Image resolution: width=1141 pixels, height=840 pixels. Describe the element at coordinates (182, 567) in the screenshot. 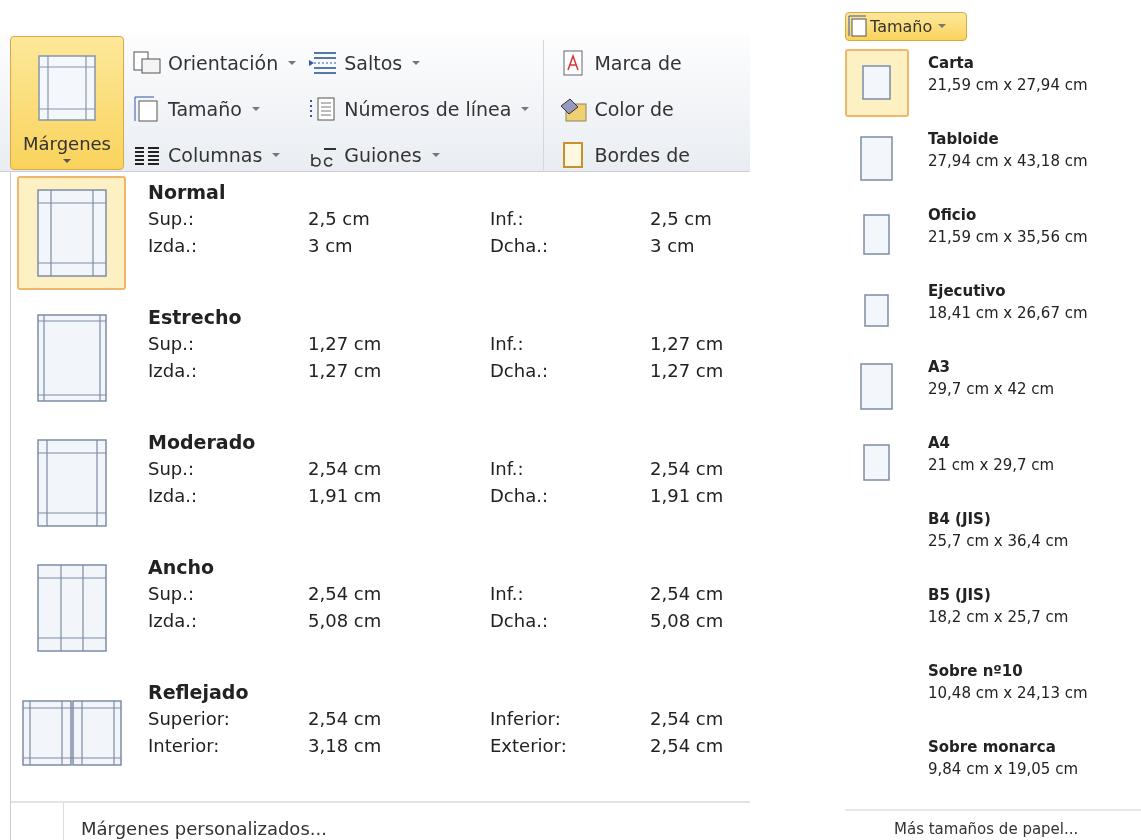

I see `preset-name: Ancho` at that location.